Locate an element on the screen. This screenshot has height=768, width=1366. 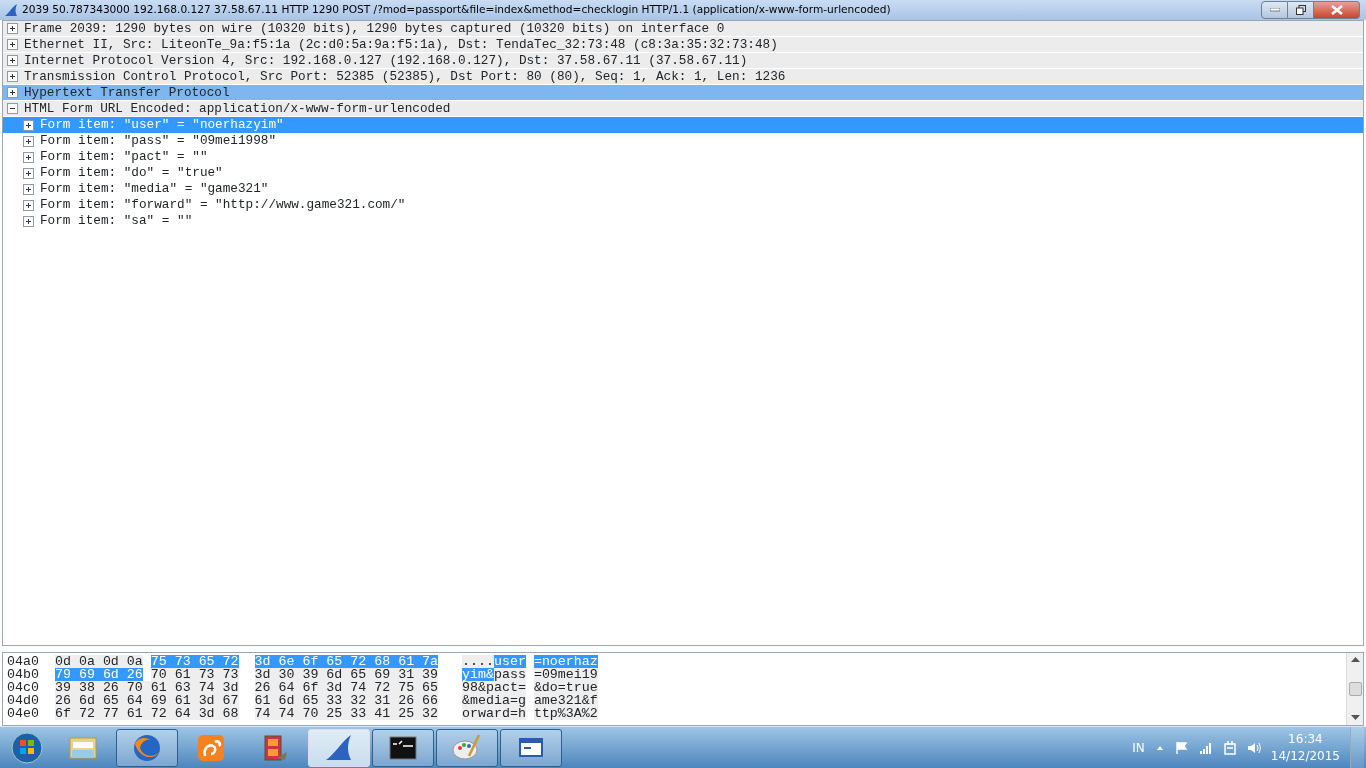
hex-offset: 04e0 is located at coordinates (23, 713).